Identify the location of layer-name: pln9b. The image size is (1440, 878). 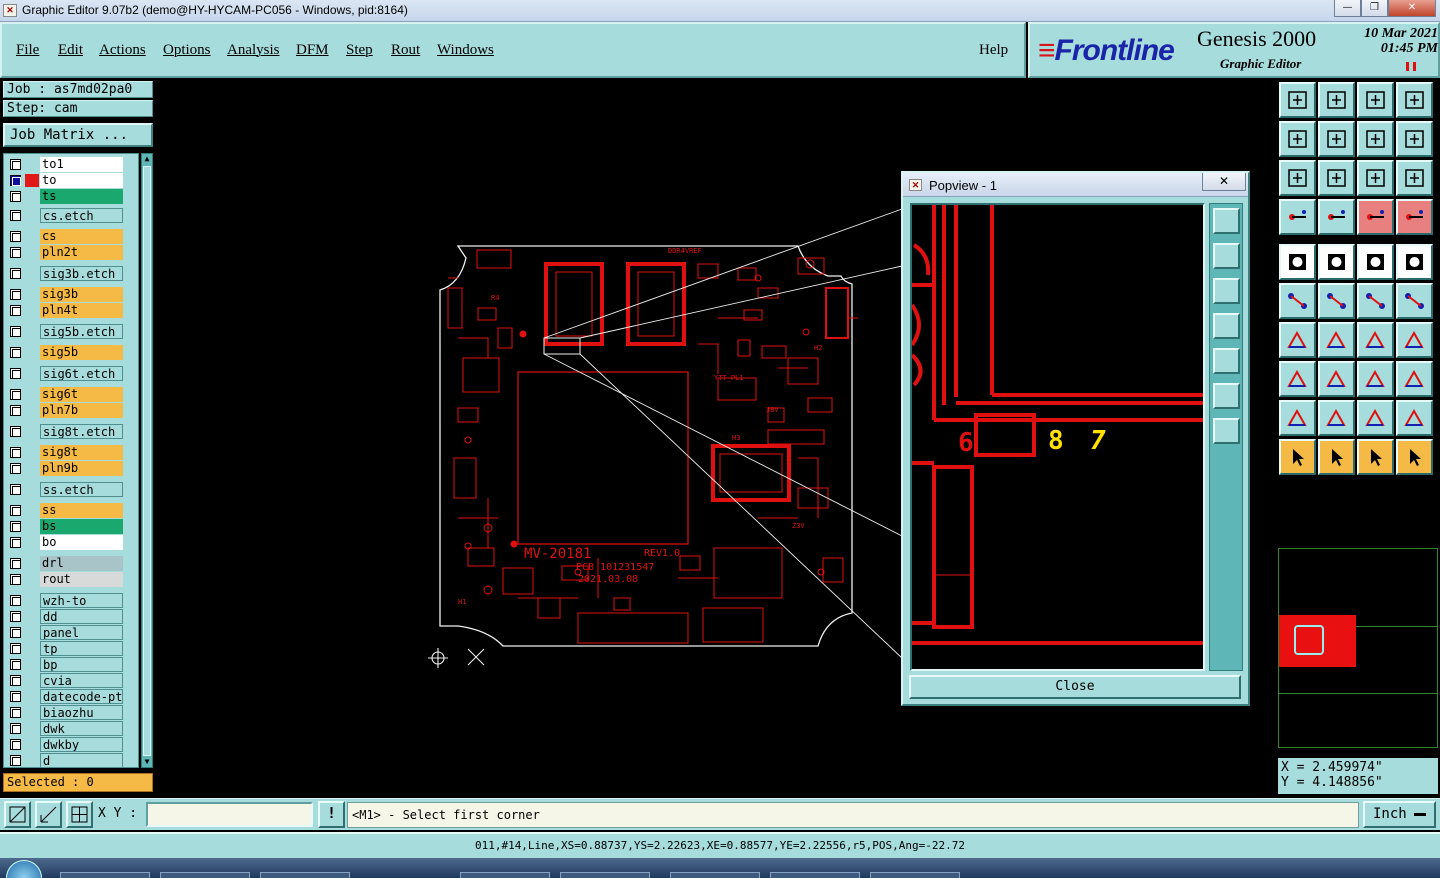
(81, 468).